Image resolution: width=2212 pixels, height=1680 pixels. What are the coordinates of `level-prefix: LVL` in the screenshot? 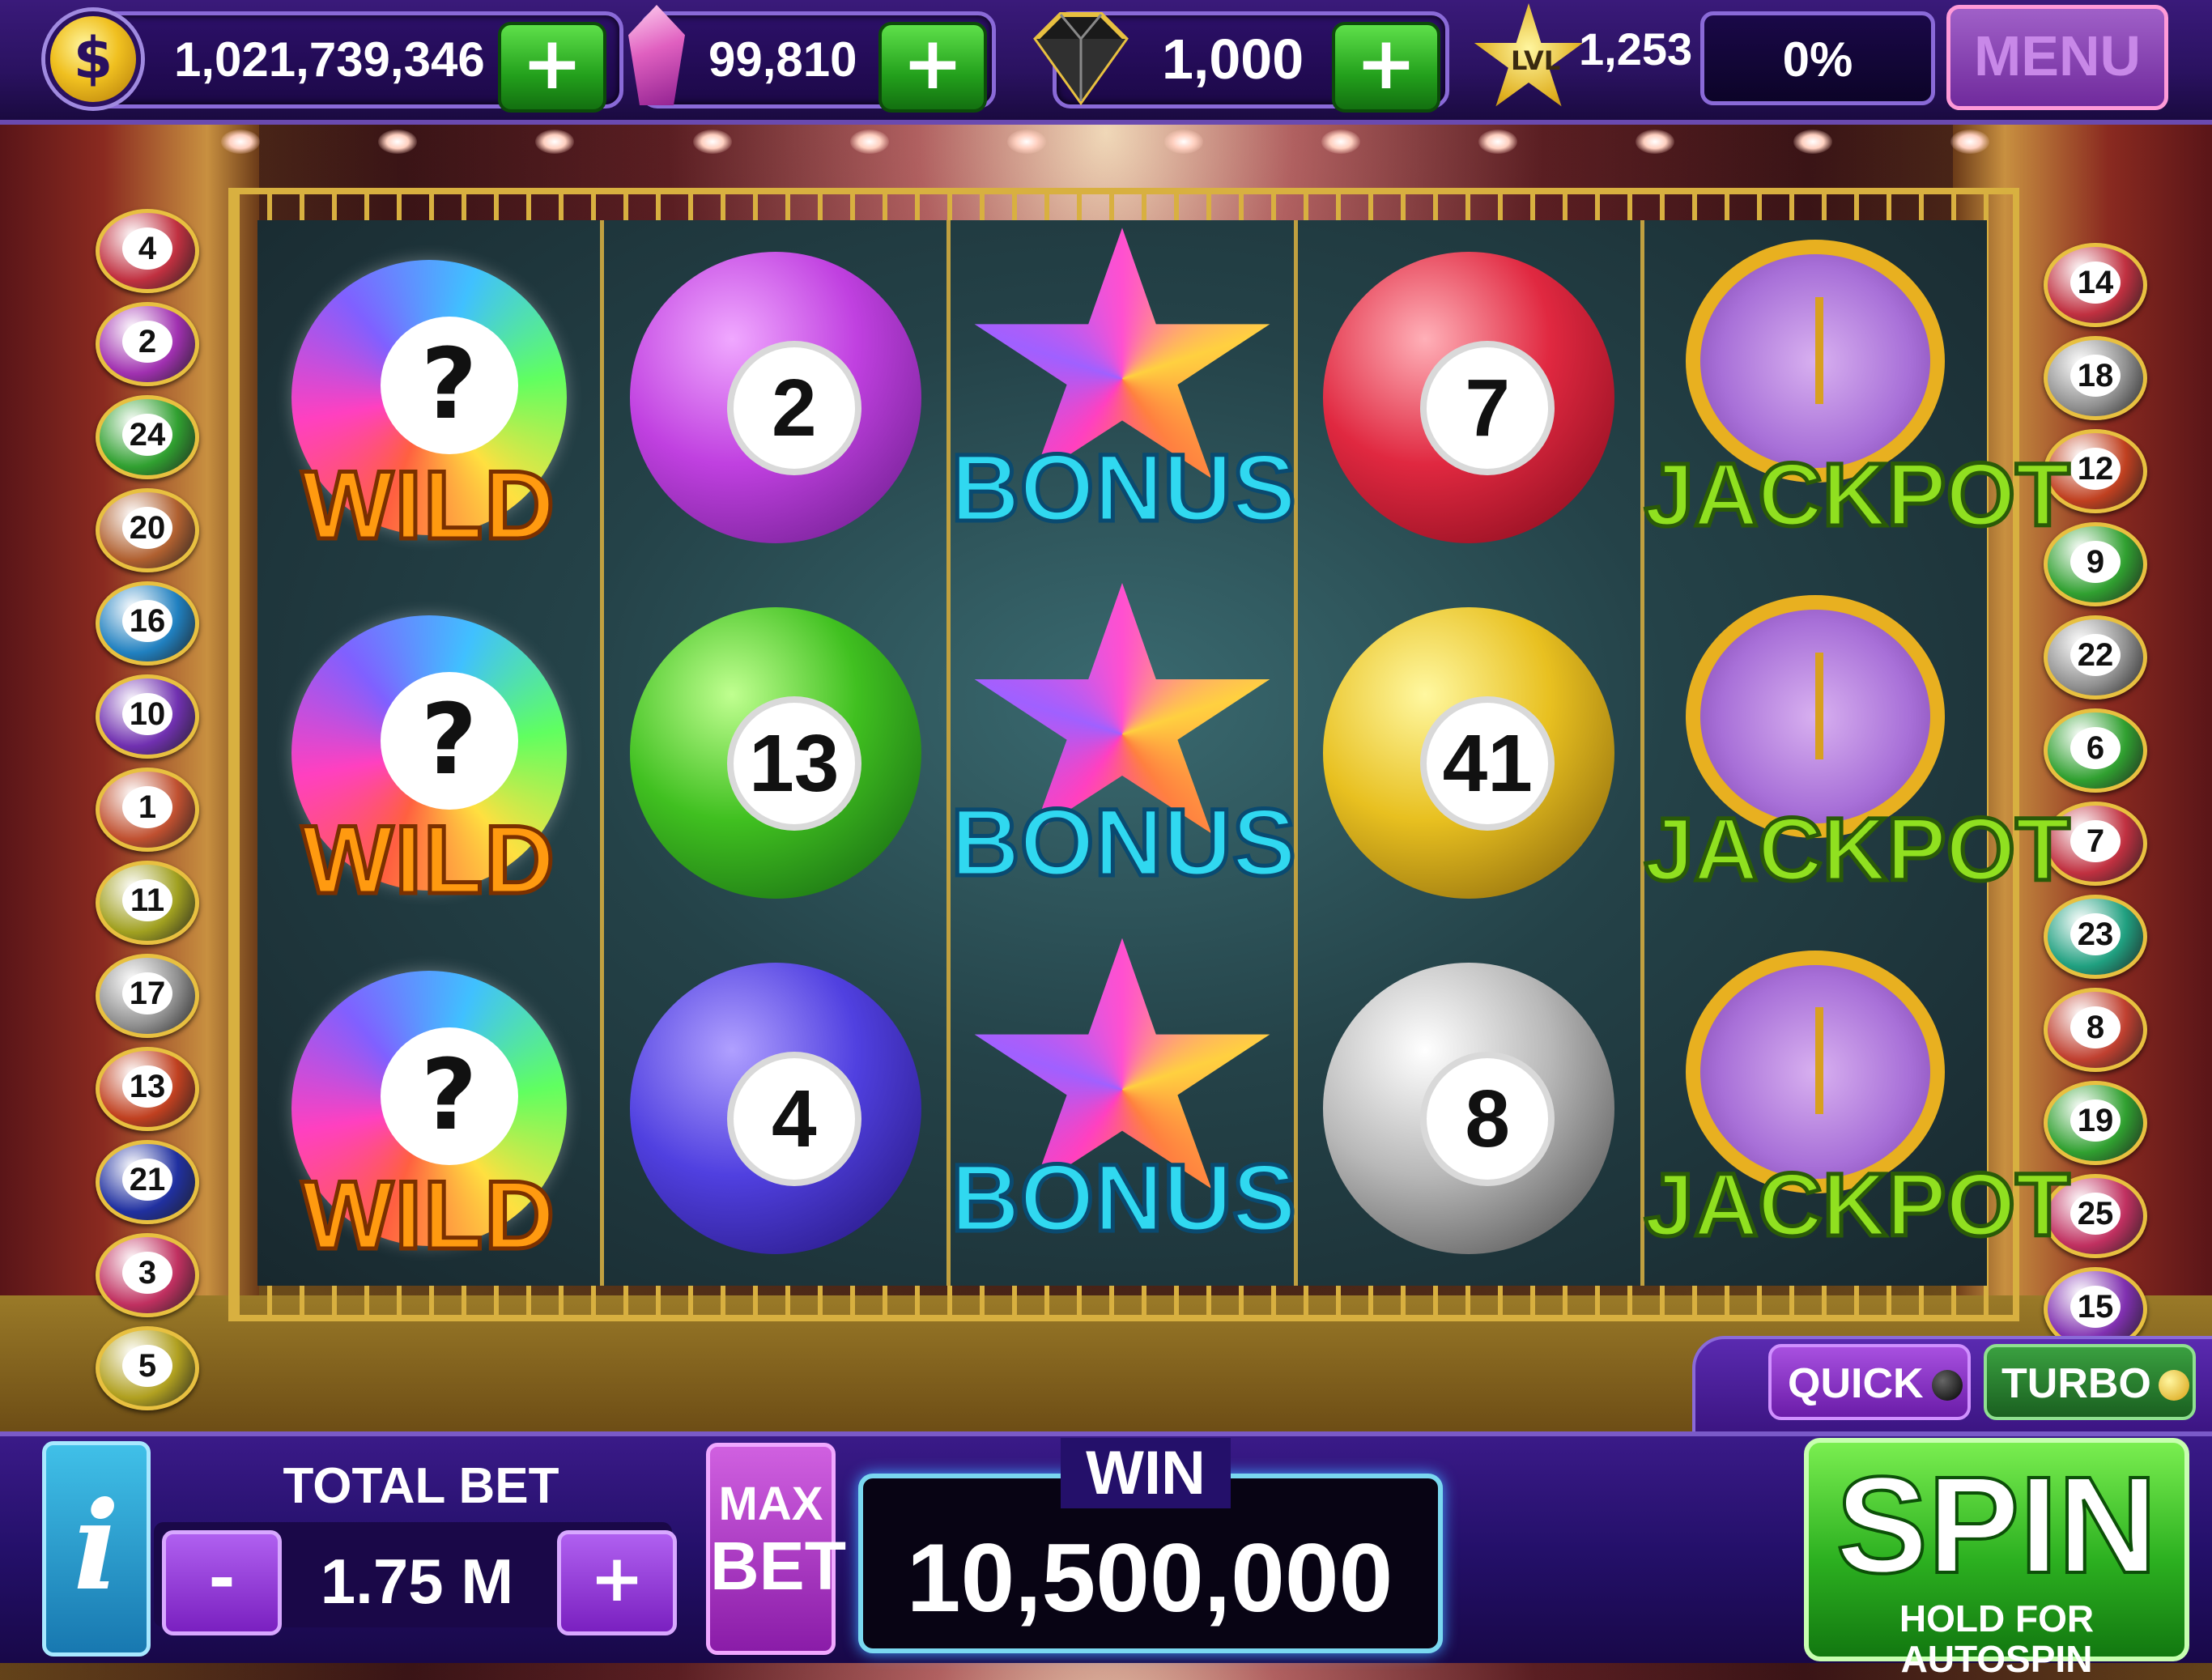 It's located at (1536, 60).